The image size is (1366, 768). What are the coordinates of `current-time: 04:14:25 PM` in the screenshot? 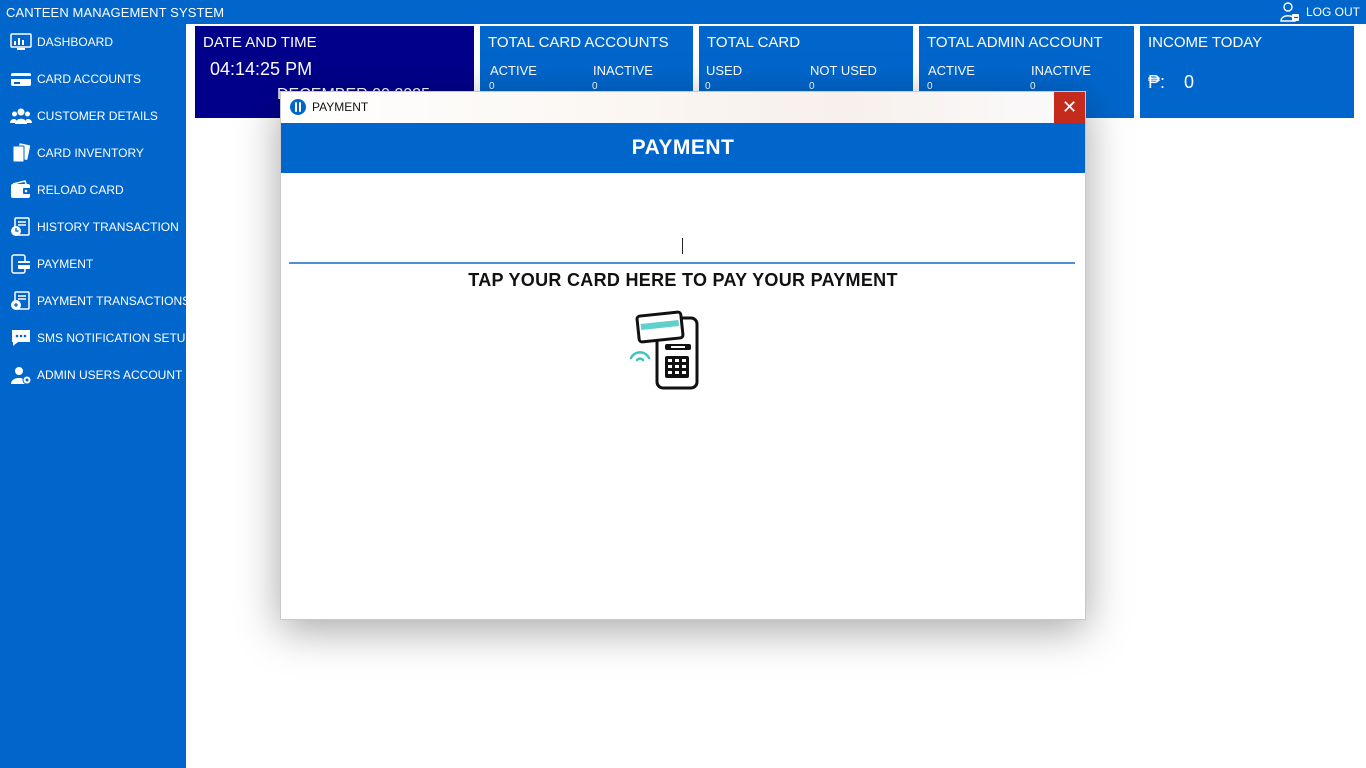 It's located at (261, 69).